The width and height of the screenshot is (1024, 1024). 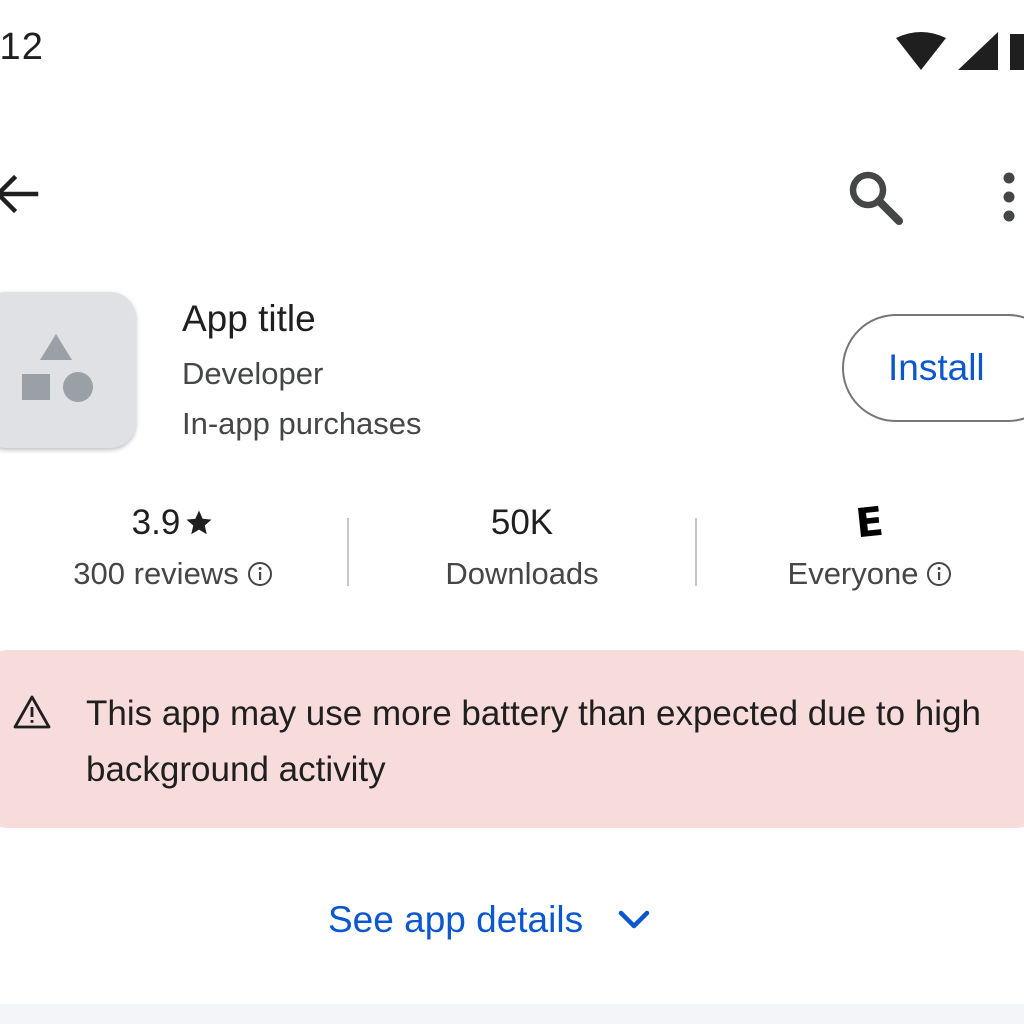 I want to click on more-options-button, so click(x=1009, y=197).